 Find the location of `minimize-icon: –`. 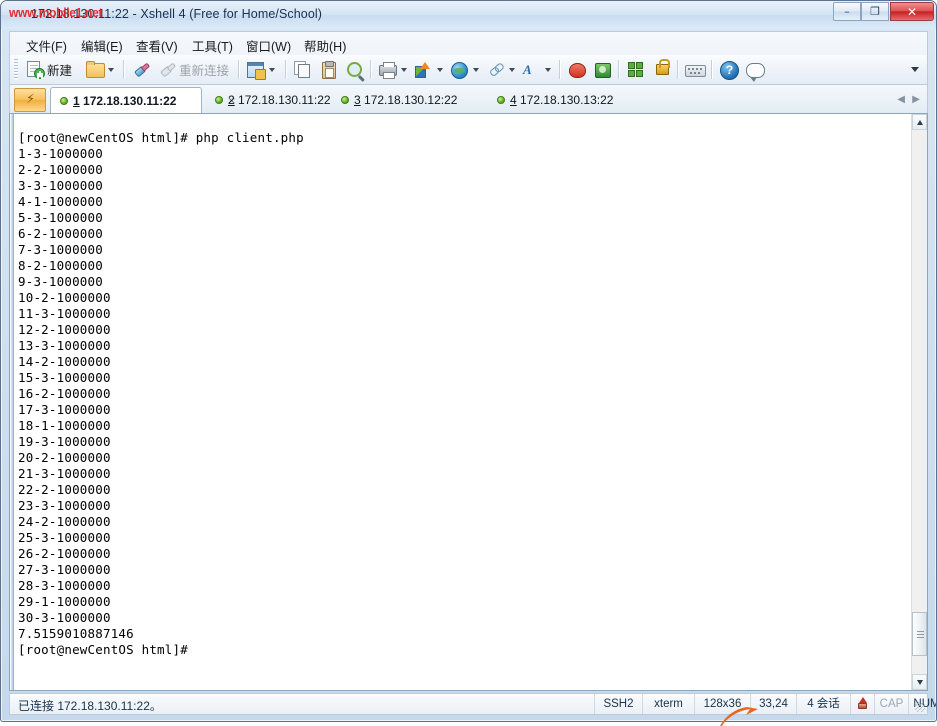

minimize-icon: – is located at coordinates (847, 11).